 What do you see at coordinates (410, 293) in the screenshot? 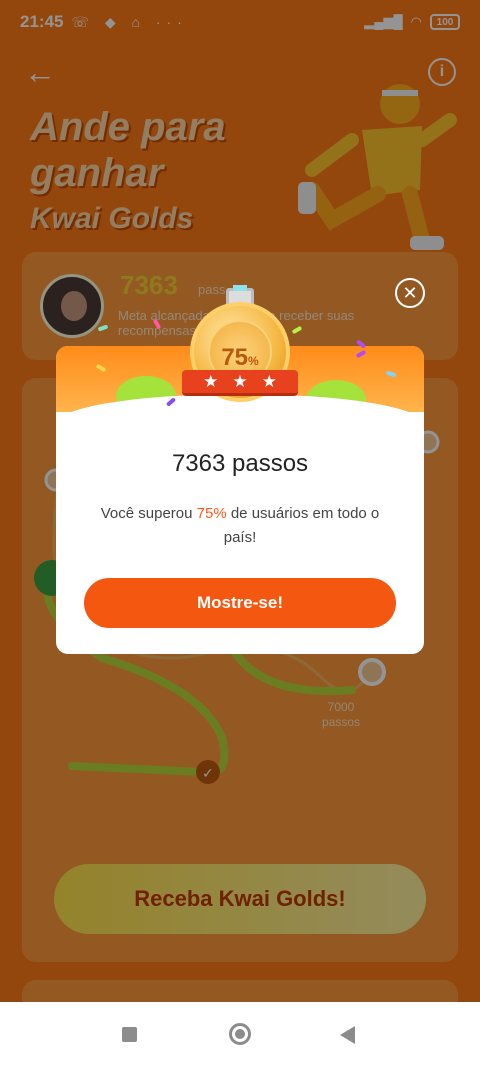
I see `close-icon: ✕` at bounding box center [410, 293].